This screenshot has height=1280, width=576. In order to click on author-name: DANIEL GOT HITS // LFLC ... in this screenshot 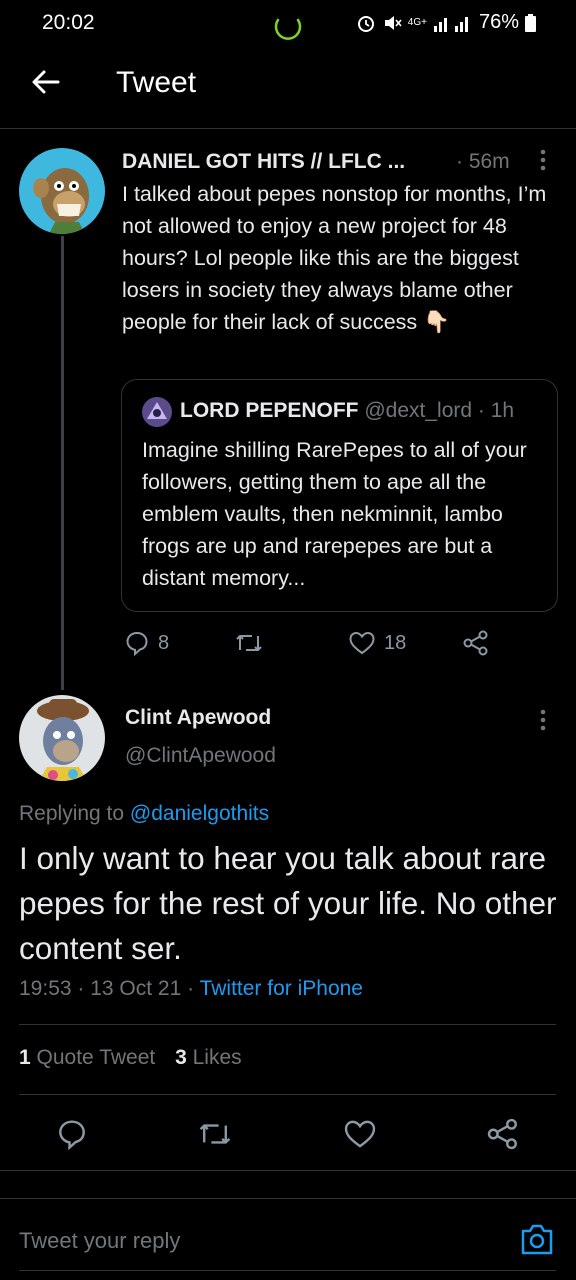, I will do `click(263, 162)`.